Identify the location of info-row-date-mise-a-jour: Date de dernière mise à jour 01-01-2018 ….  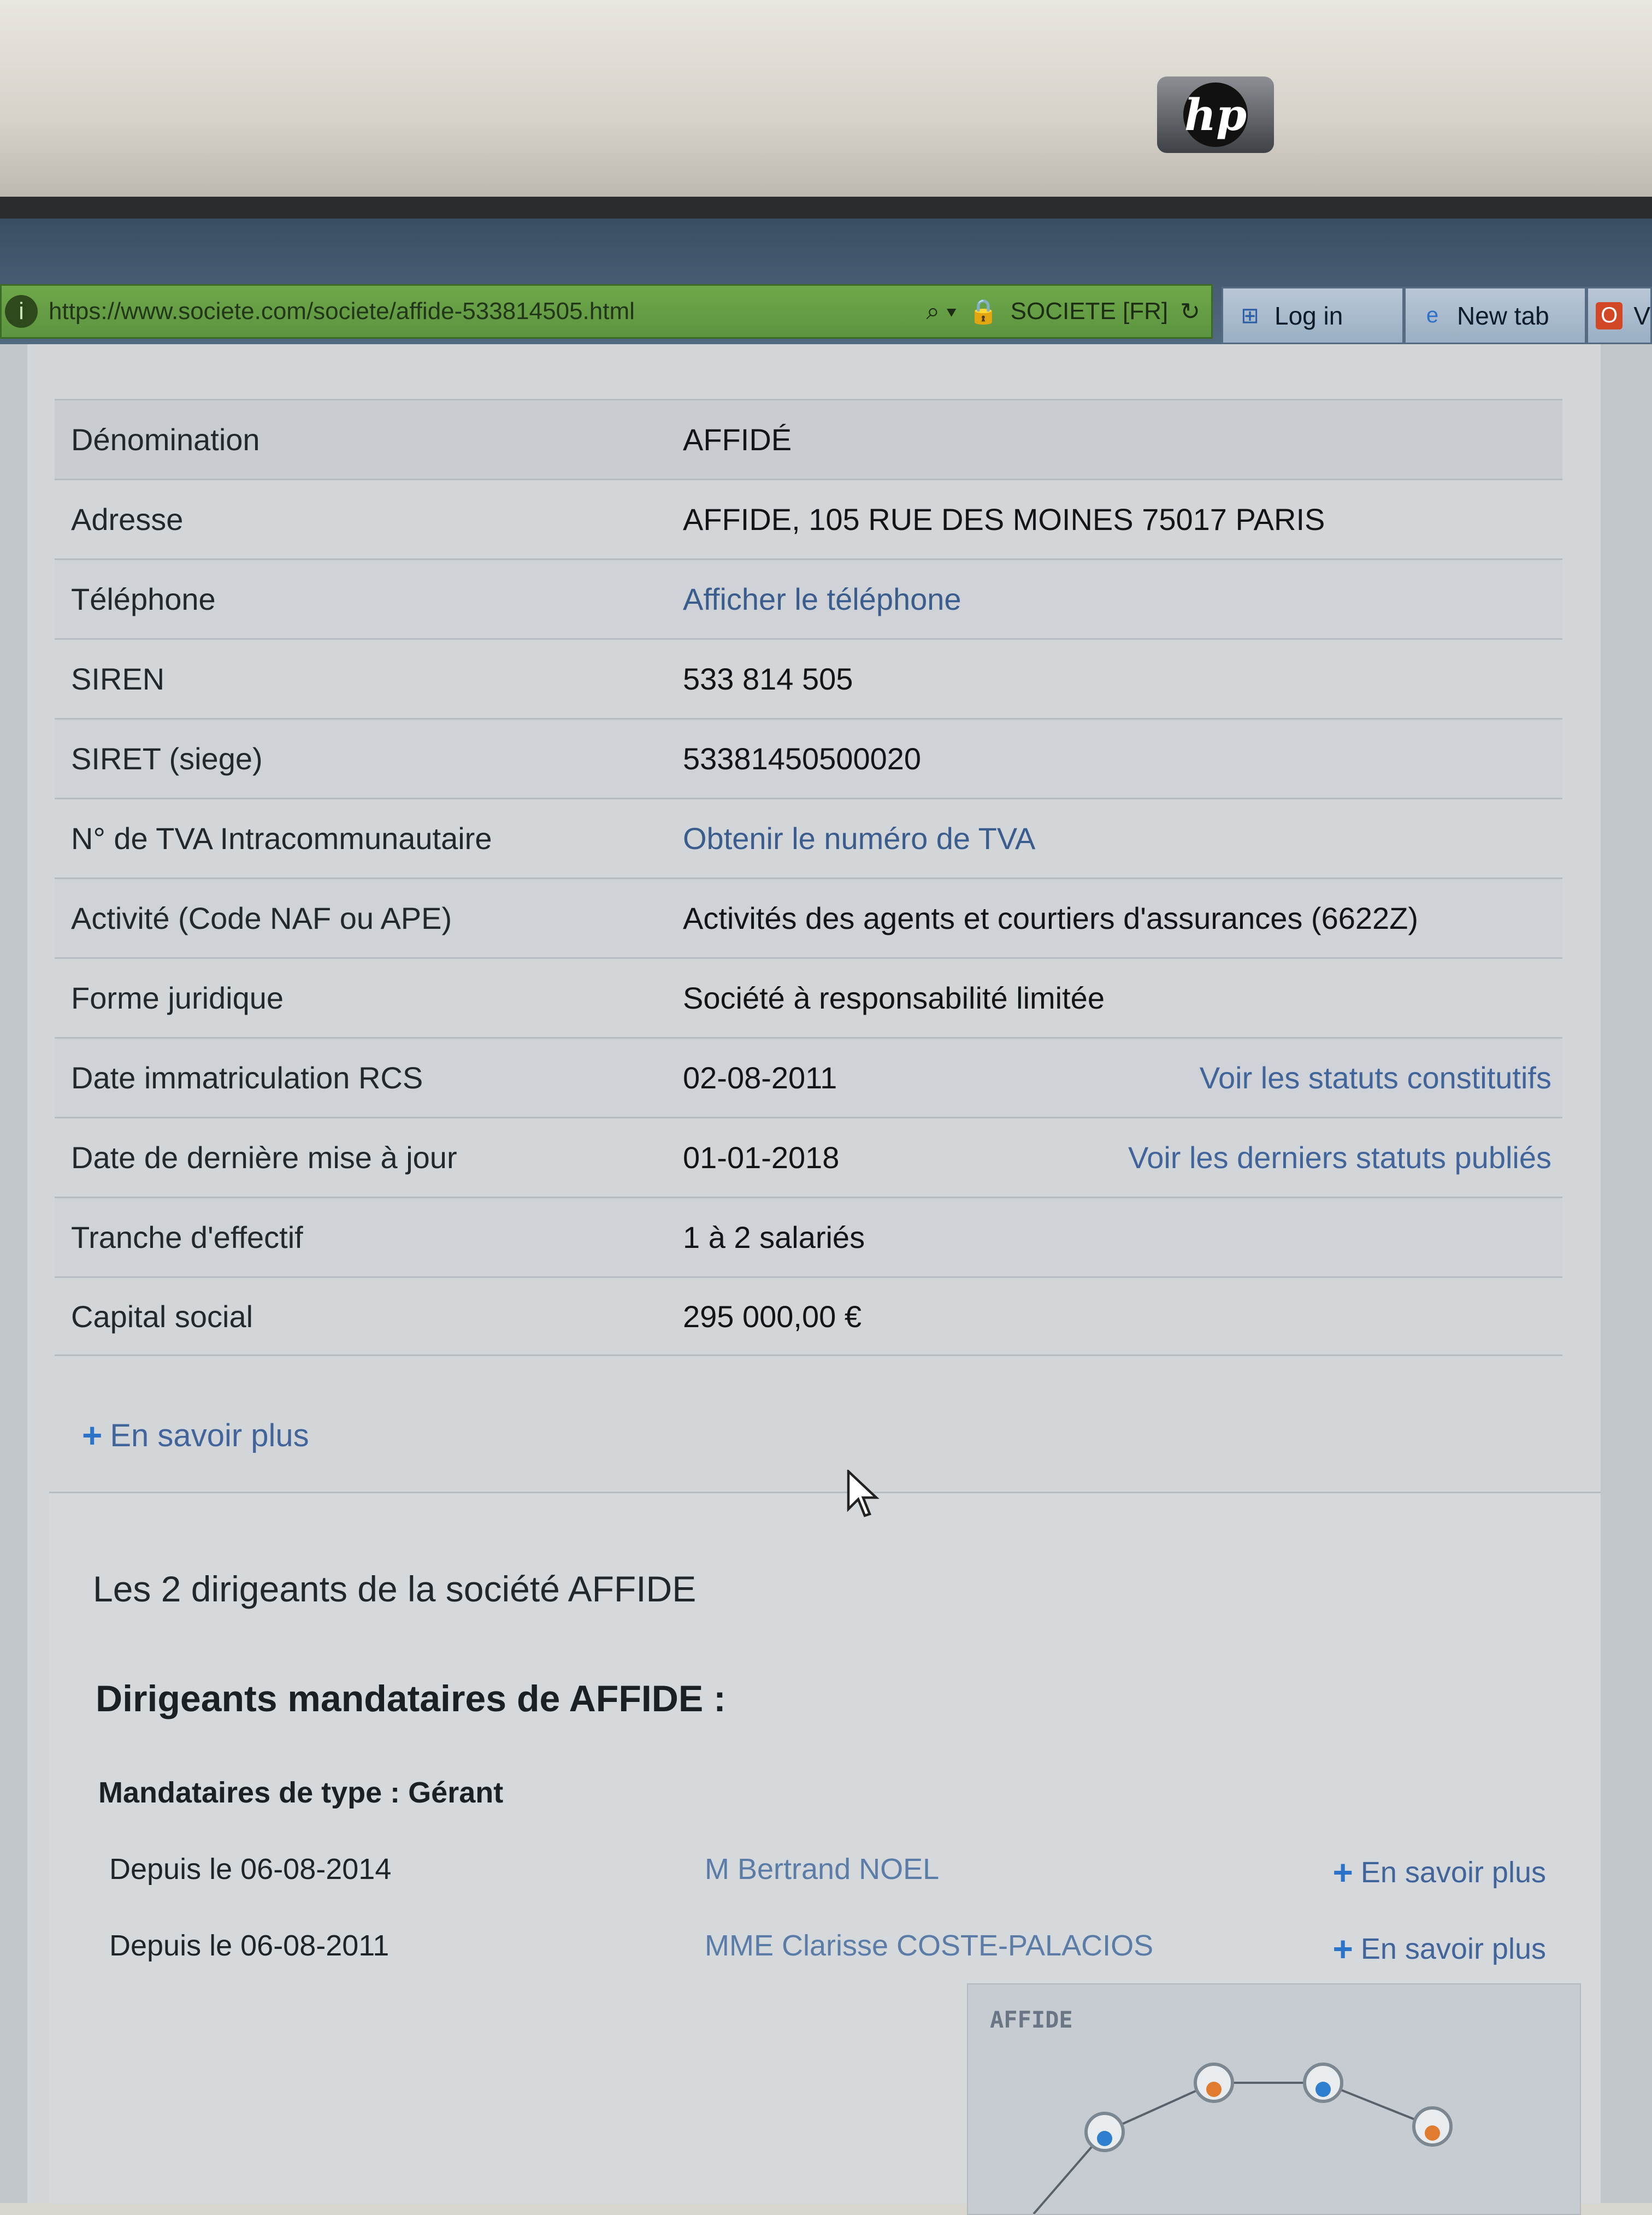
(808, 1157).